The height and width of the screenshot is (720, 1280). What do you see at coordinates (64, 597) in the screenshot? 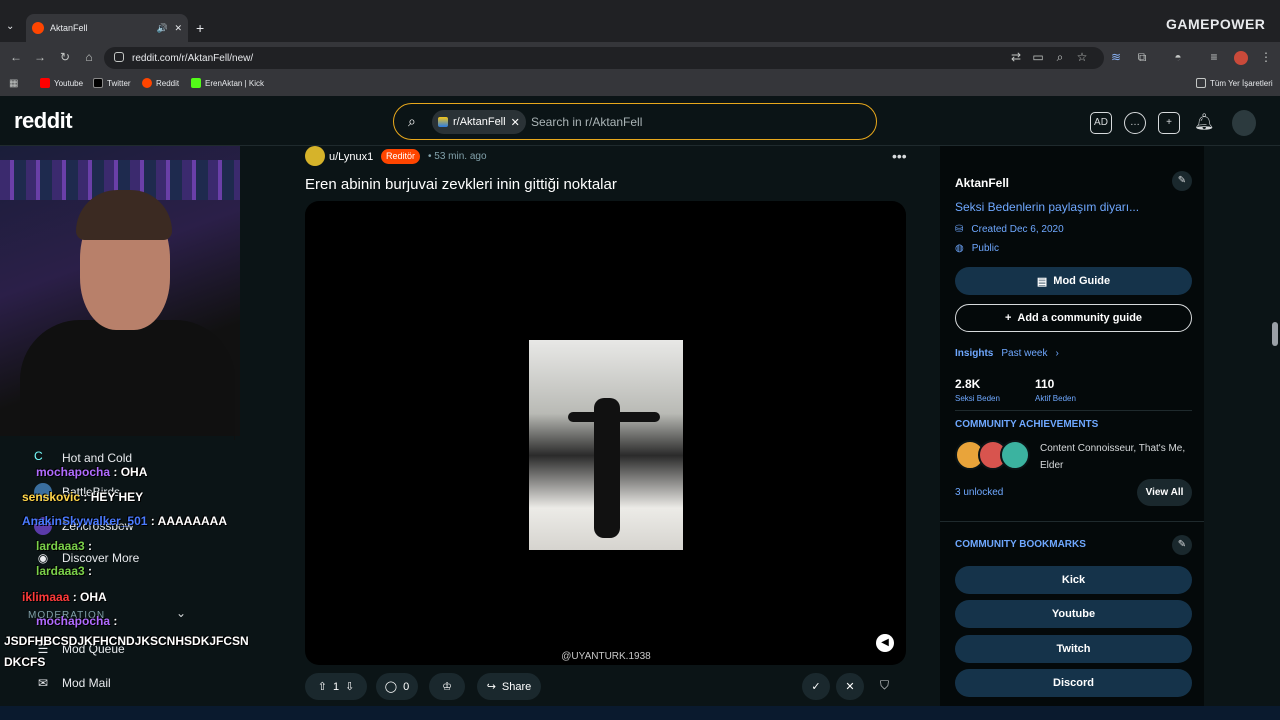
I see `chat-message: iklimaaa : OHA` at bounding box center [64, 597].